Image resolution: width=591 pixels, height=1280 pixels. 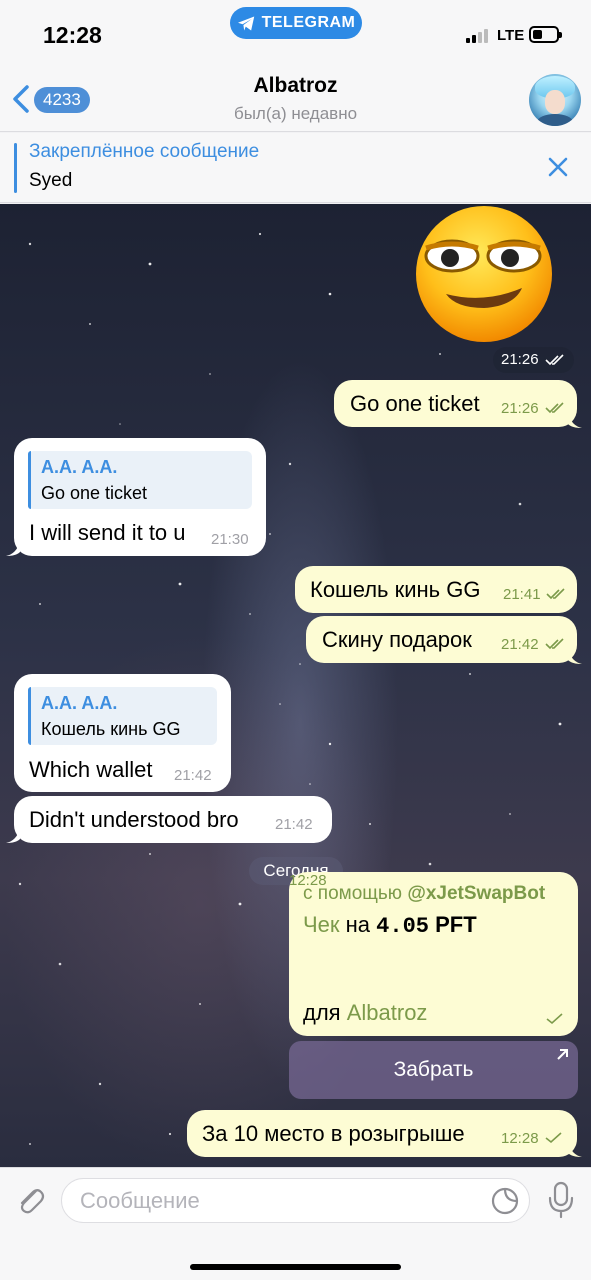 I want to click on via-prefix: с помощью, so click(x=353, y=893).